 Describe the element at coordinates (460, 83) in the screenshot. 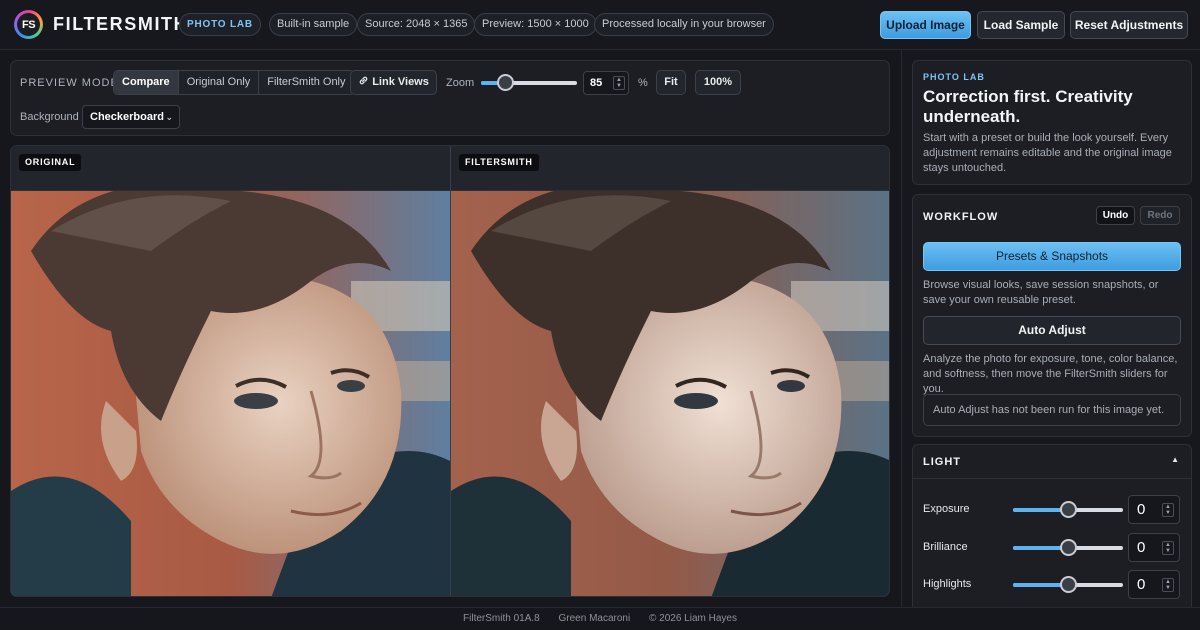

I see `zoom-label: Zoom` at that location.